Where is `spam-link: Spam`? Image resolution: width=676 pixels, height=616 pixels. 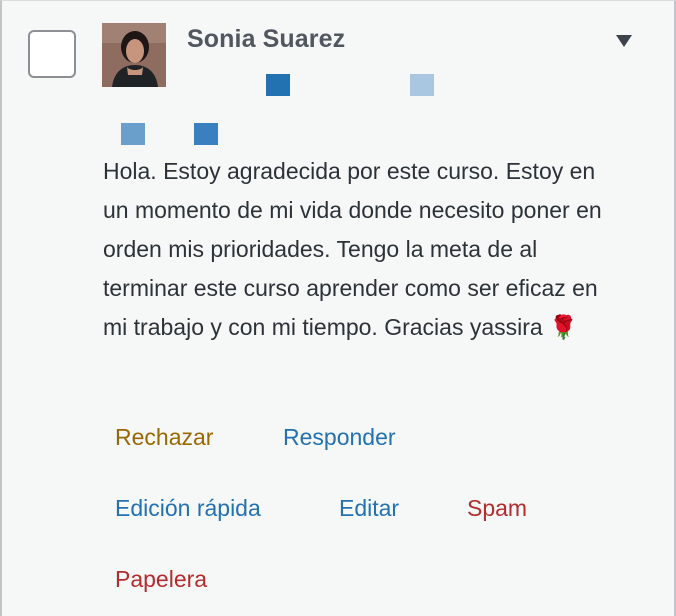 spam-link: Spam is located at coordinates (497, 508).